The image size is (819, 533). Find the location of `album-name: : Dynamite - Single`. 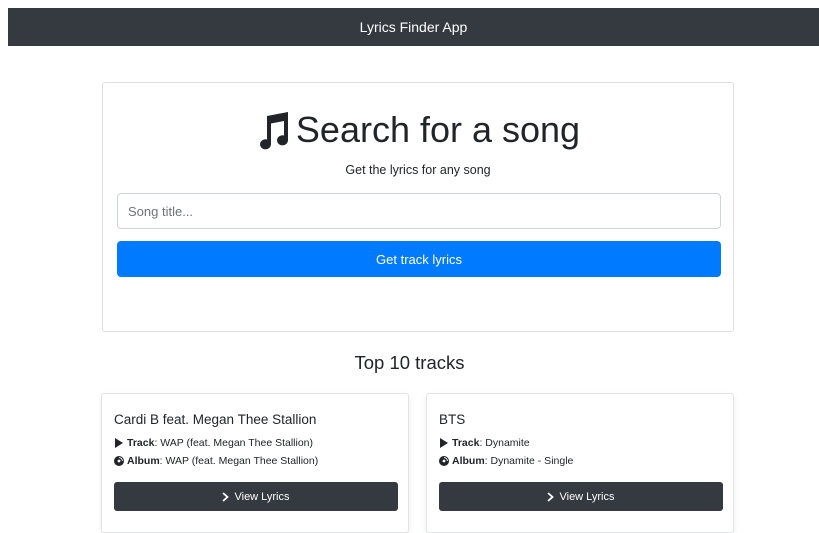

album-name: : Dynamite - Single is located at coordinates (529, 461).